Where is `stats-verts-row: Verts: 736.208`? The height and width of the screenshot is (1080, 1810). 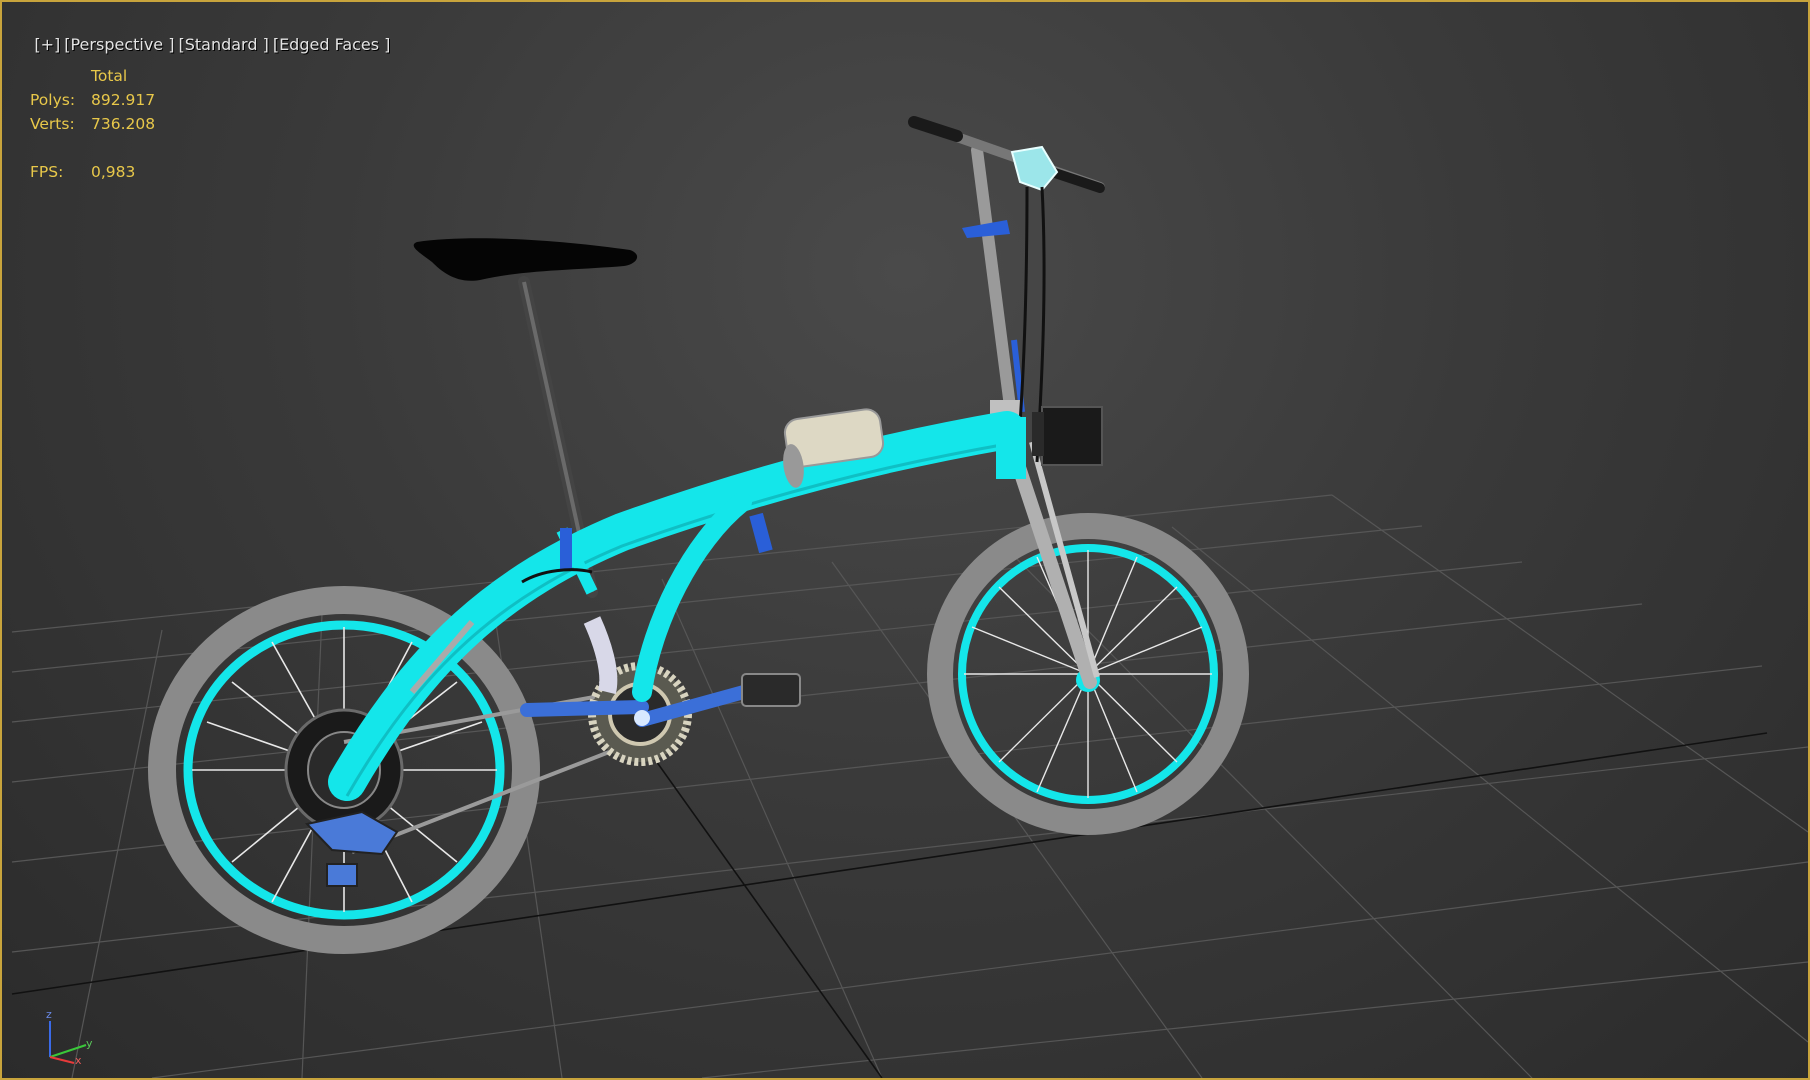 stats-verts-row: Verts: 736.208 is located at coordinates (92, 124).